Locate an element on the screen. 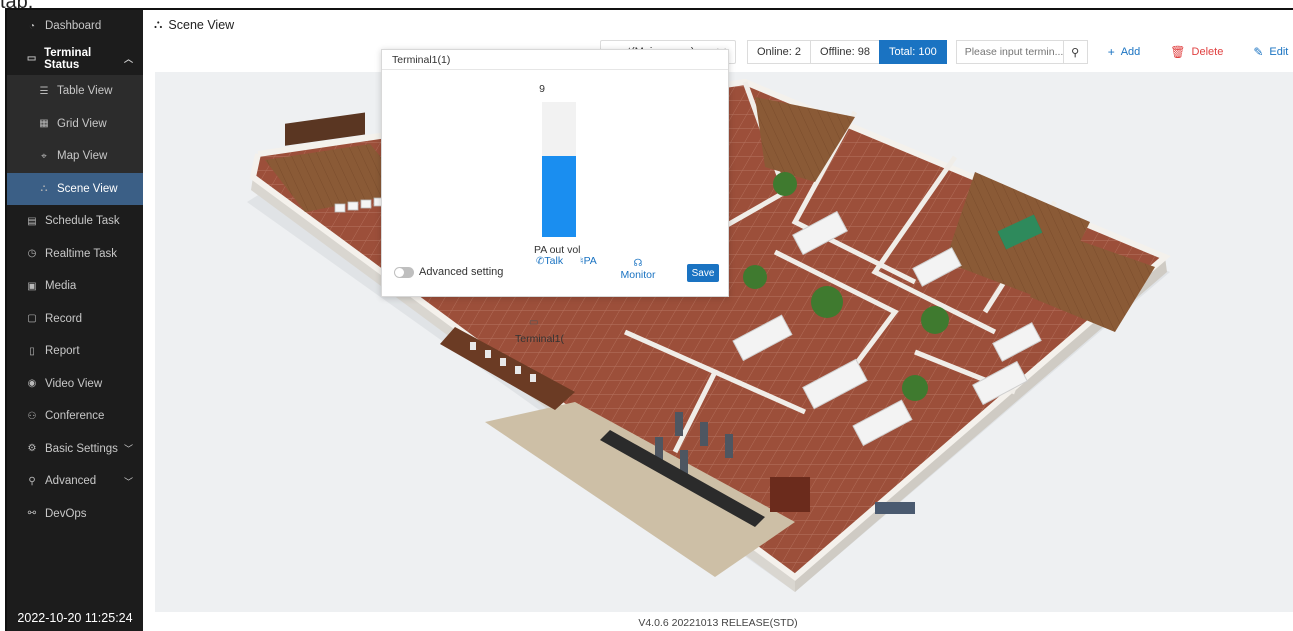  offline-filter: Offline: 98 is located at coordinates (845, 52).